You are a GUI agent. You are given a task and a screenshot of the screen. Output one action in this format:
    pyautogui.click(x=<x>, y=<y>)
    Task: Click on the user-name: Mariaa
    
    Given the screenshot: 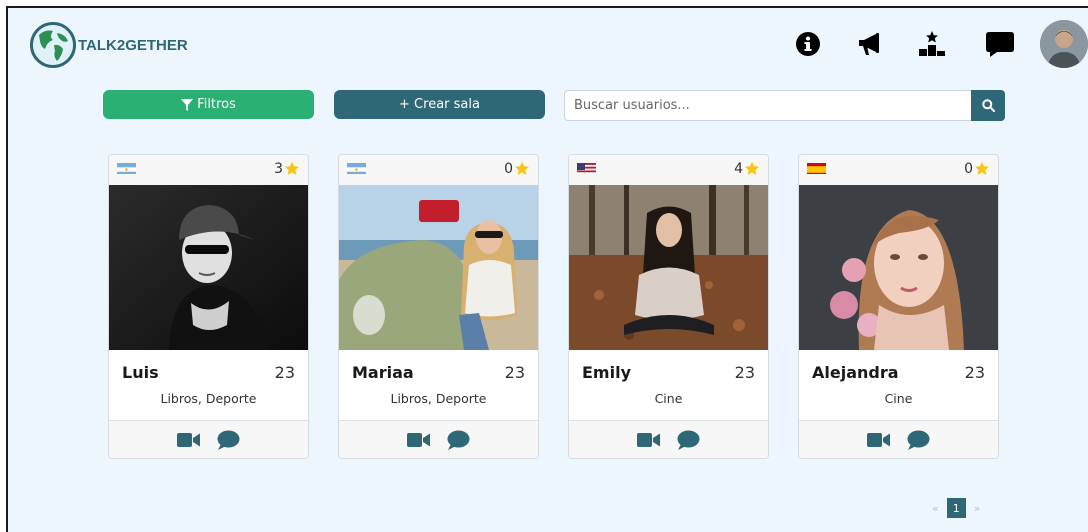 What is the action you would take?
    pyautogui.click(x=383, y=372)
    